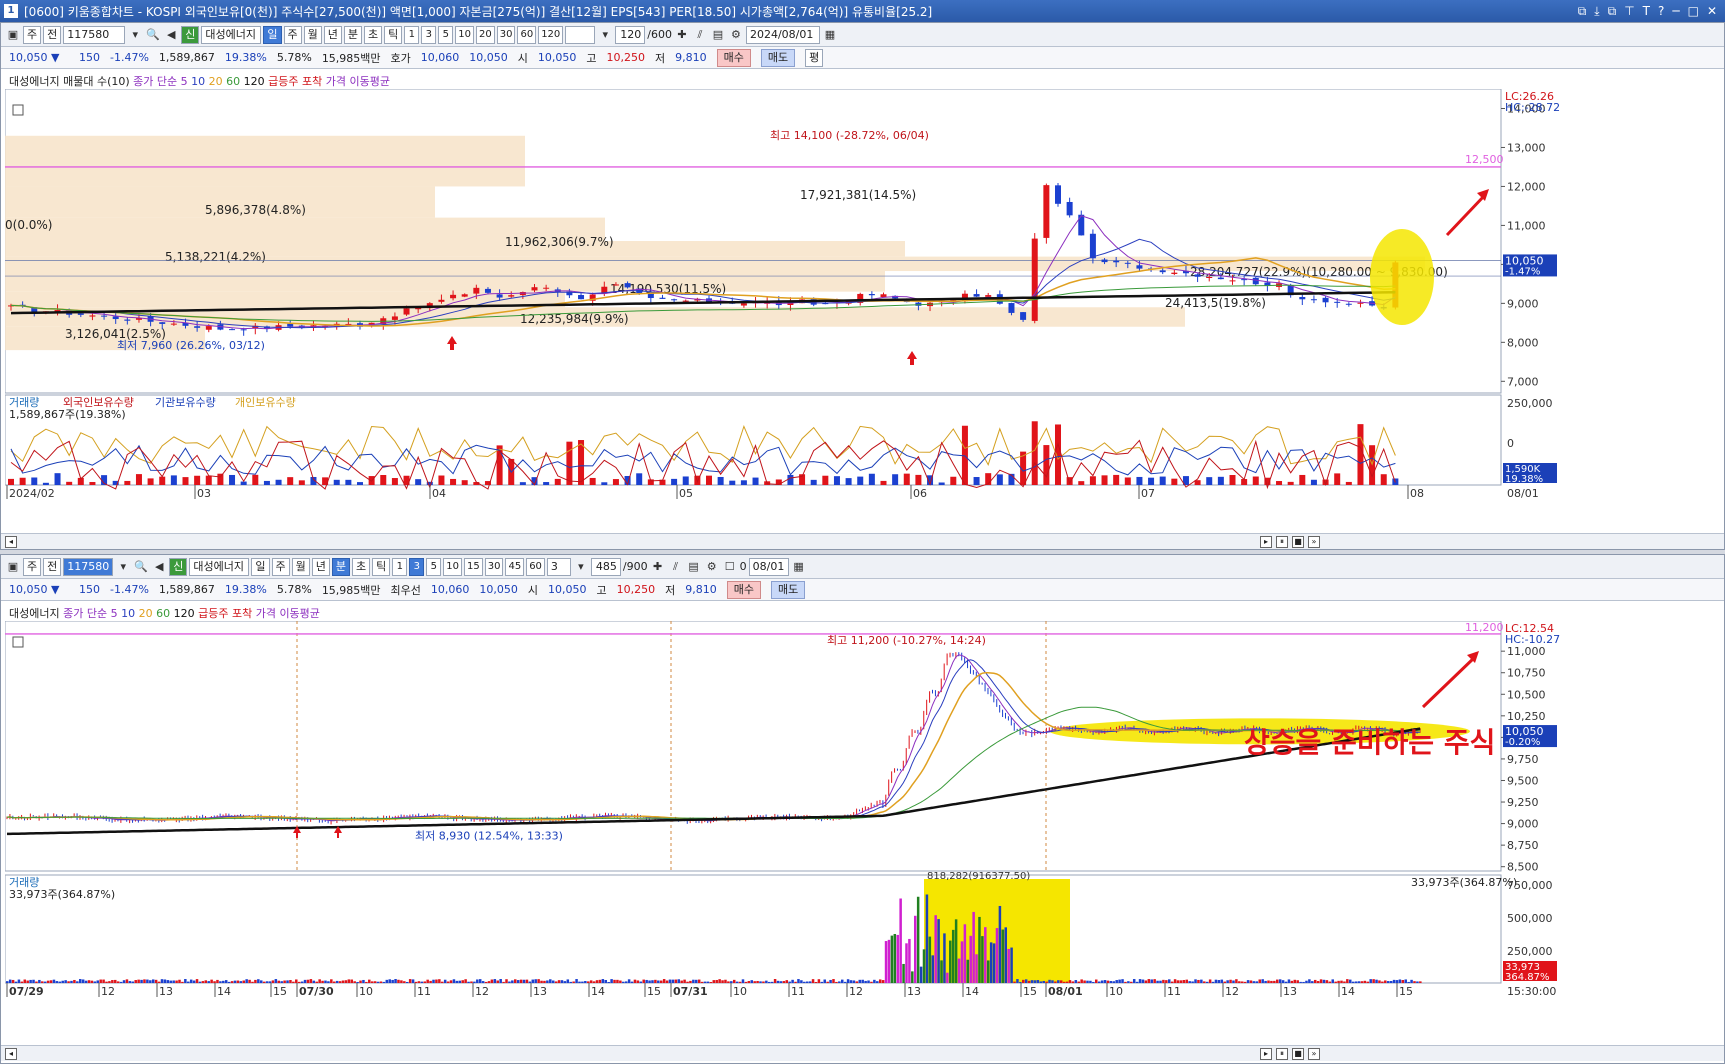  What do you see at coordinates (1675, 11) in the screenshot?
I see `minimize-icon: ─` at bounding box center [1675, 11].